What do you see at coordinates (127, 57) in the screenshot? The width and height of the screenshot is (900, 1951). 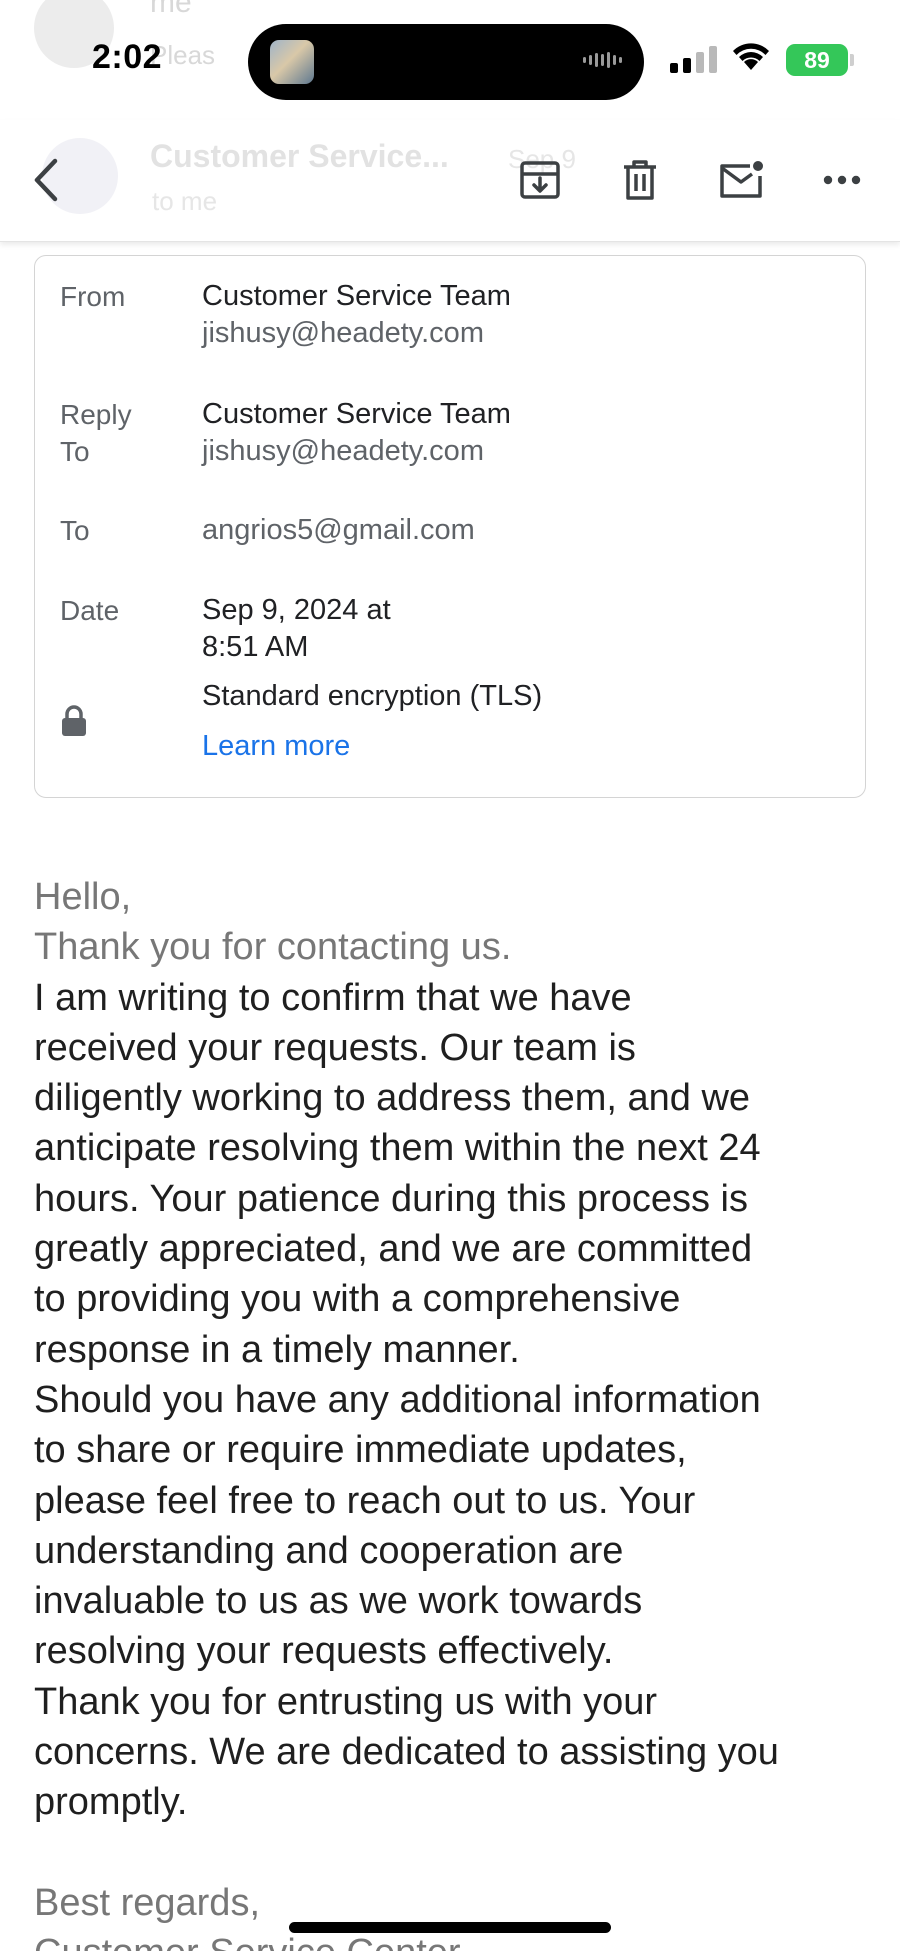 I see `status-time: 2:02` at bounding box center [127, 57].